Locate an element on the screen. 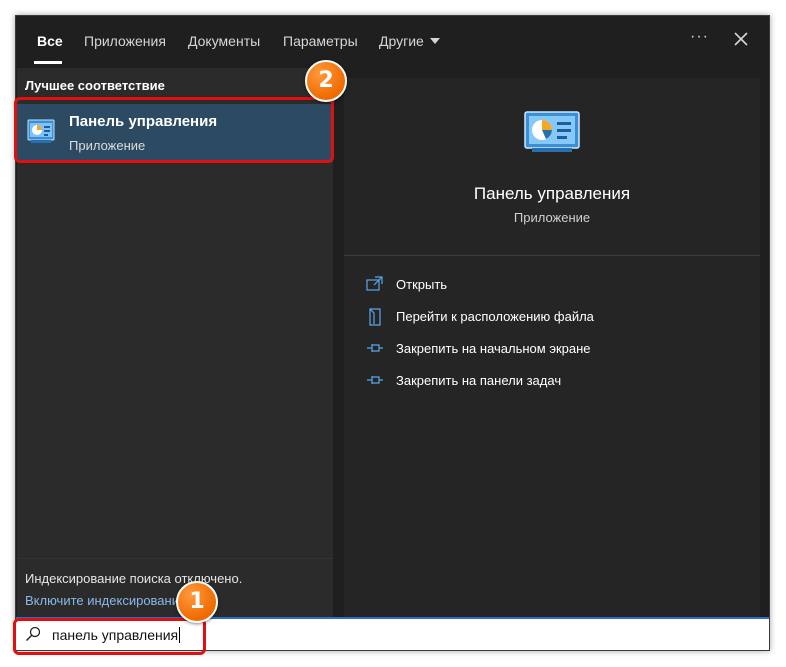 This screenshot has height=667, width=786. text-cursor is located at coordinates (180, 635).